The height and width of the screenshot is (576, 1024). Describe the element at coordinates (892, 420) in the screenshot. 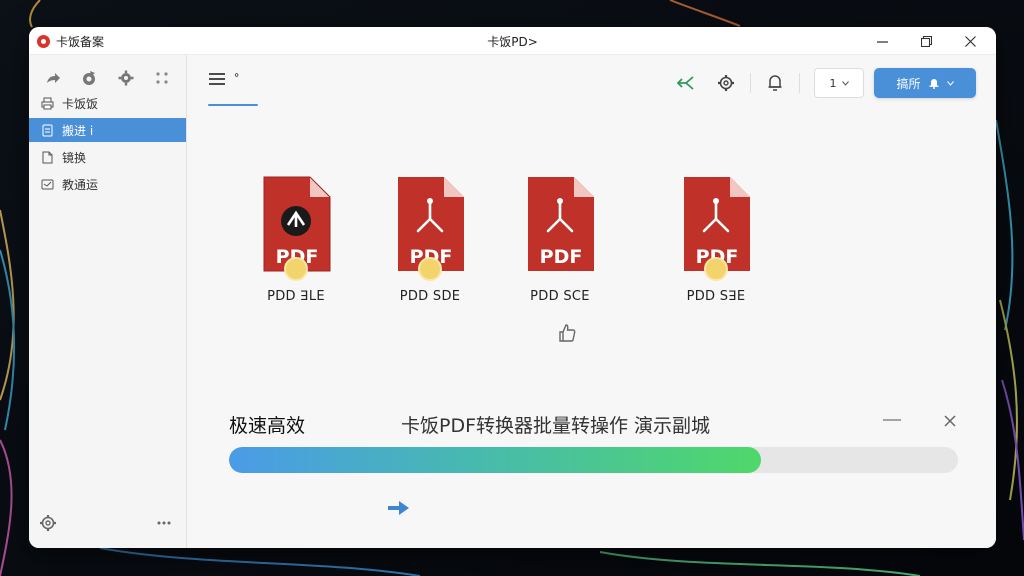

I see `minimize-panel-icon` at that location.